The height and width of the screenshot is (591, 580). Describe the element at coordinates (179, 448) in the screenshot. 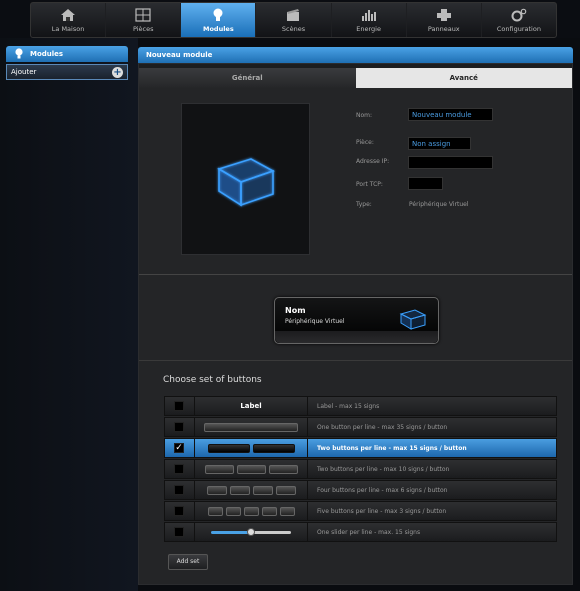

I see `row-checkbox: ✓` at that location.